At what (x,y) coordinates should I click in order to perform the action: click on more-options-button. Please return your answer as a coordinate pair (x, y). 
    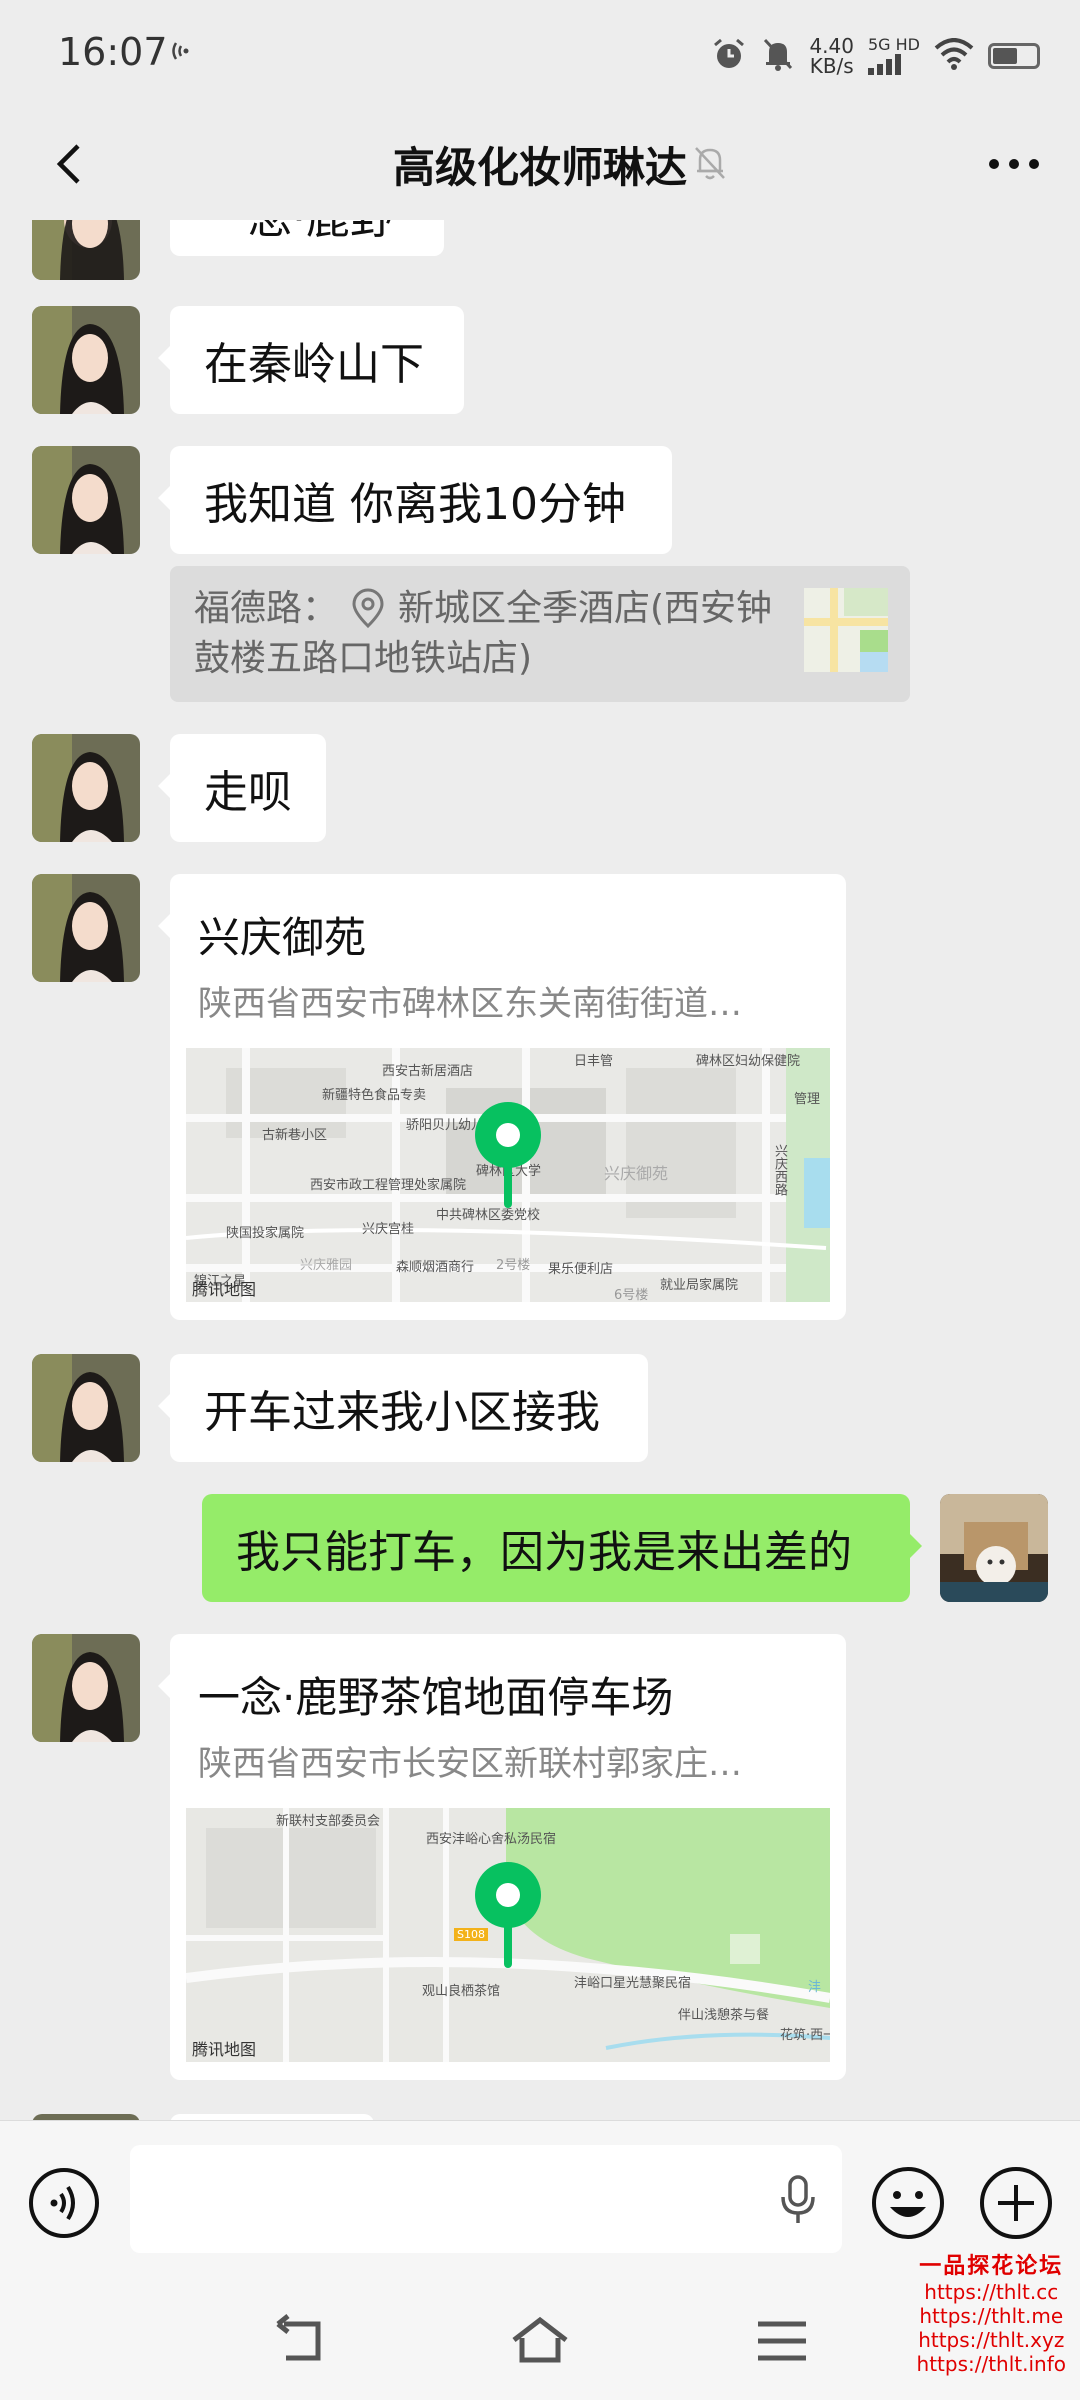
    Looking at the image, I should click on (1014, 164).